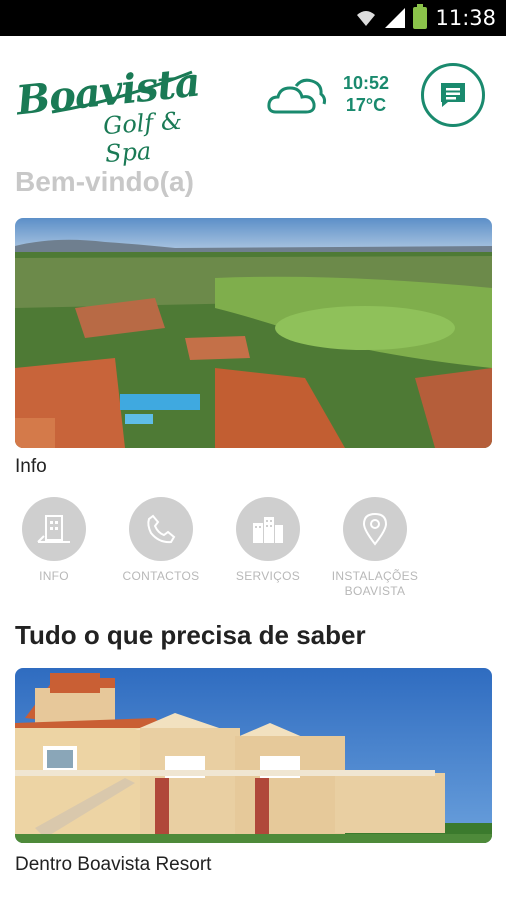  I want to click on boavista-logo: Boavista Golf & Spa, so click(117, 109).